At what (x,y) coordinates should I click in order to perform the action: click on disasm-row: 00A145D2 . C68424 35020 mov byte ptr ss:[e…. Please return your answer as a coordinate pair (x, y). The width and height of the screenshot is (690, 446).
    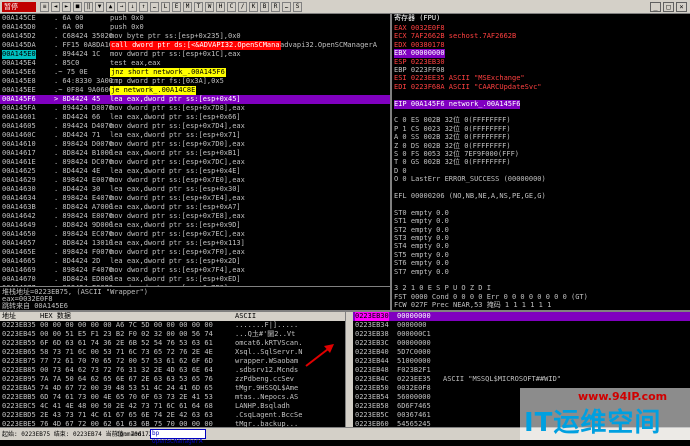
    Looking at the image, I should click on (195, 36).